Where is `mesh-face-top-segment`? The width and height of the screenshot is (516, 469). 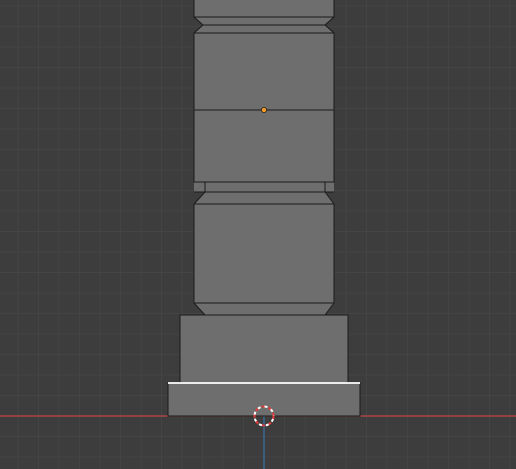 mesh-face-top-segment is located at coordinates (264, 96).